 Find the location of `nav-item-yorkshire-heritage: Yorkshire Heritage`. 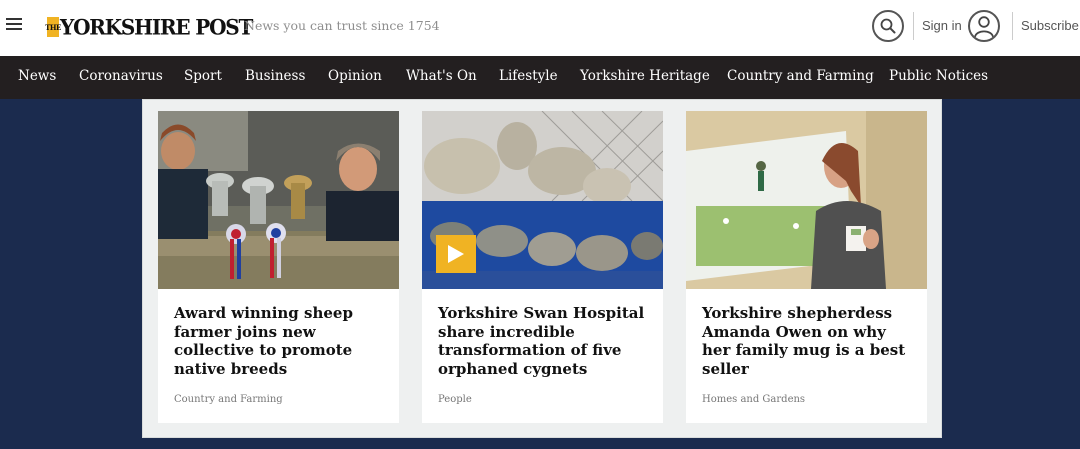

nav-item-yorkshire-heritage: Yorkshire Heritage is located at coordinates (645, 76).